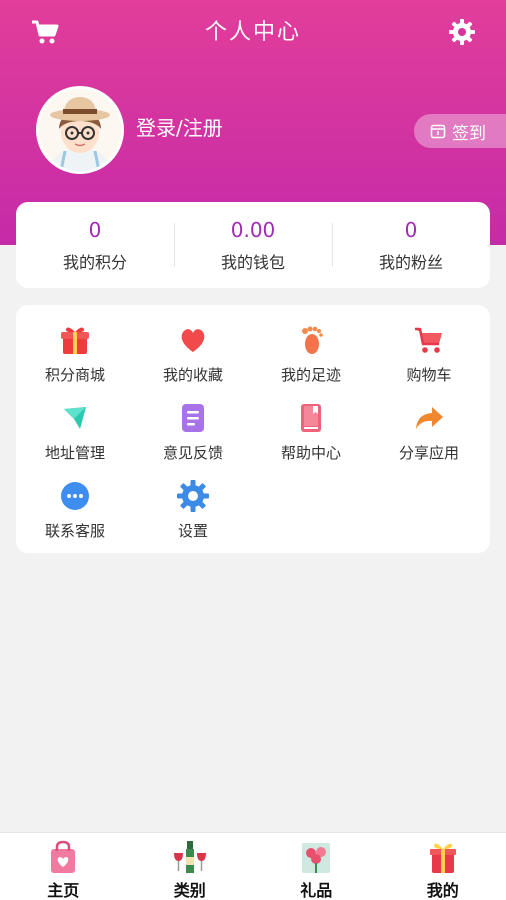  What do you see at coordinates (75, 418) in the screenshot?
I see `location-icon` at bounding box center [75, 418].